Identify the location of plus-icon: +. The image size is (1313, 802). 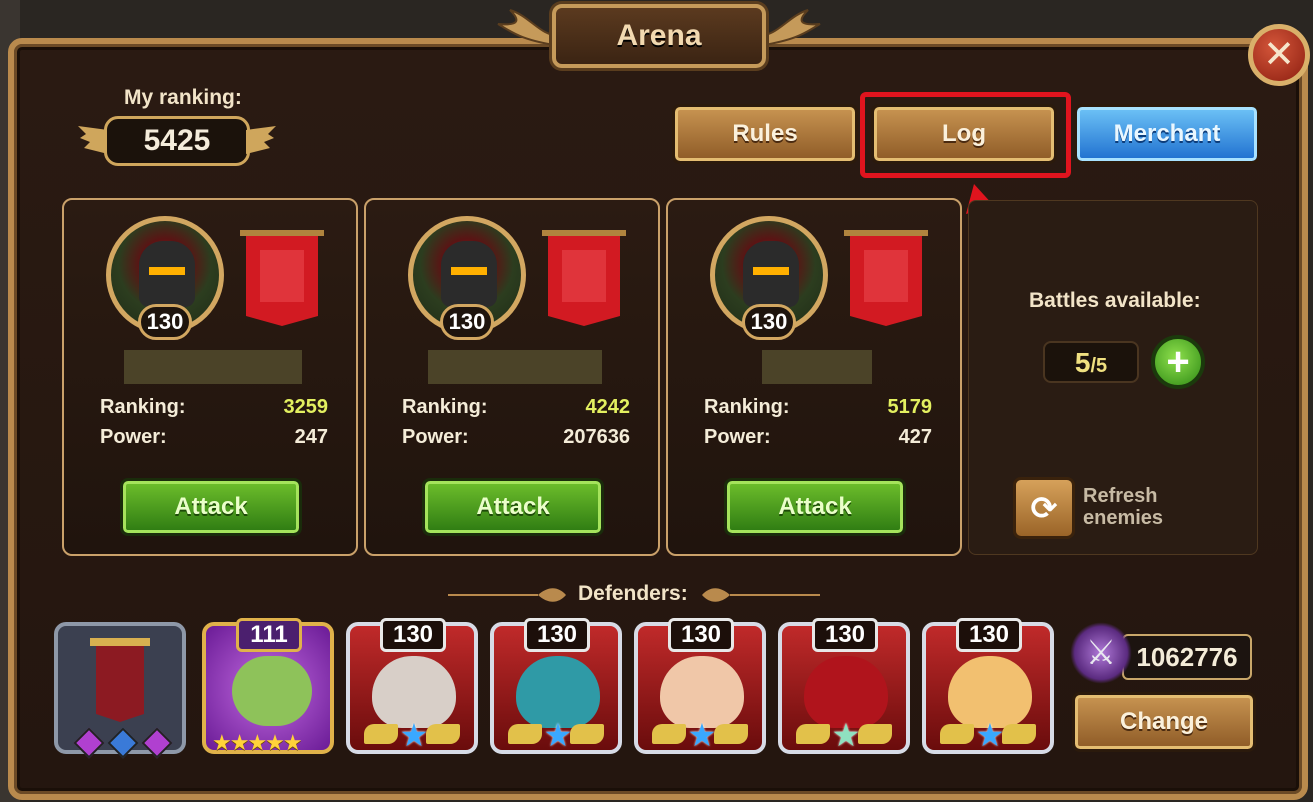
(1178, 362).